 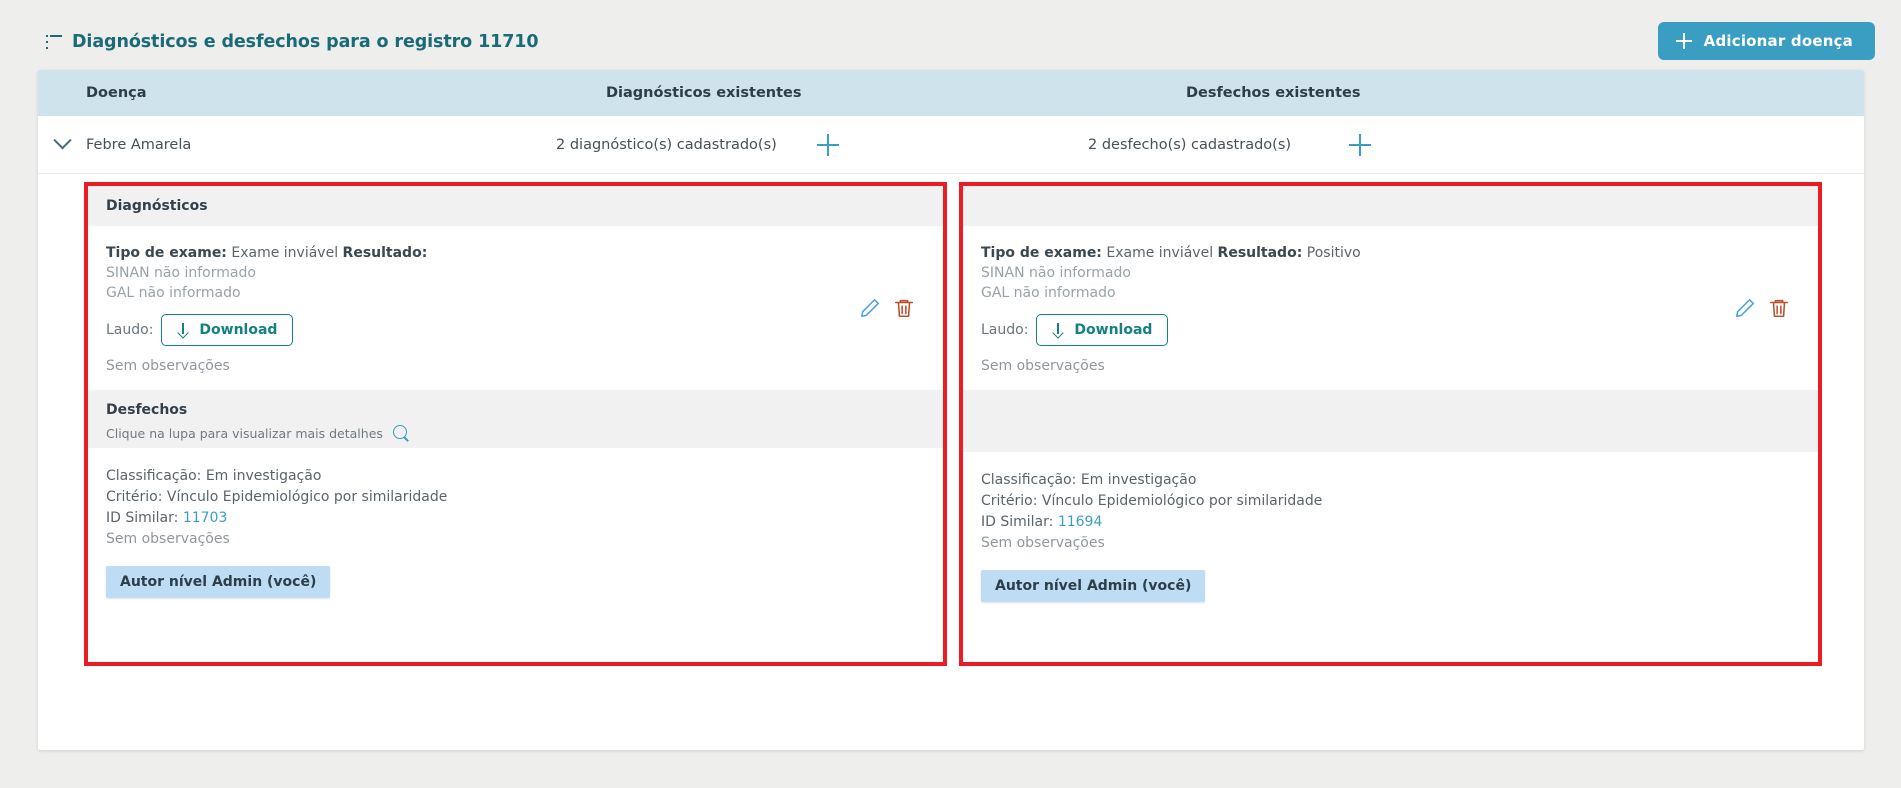 I want to click on outcomes-section-header-right, so click(x=1390, y=421).